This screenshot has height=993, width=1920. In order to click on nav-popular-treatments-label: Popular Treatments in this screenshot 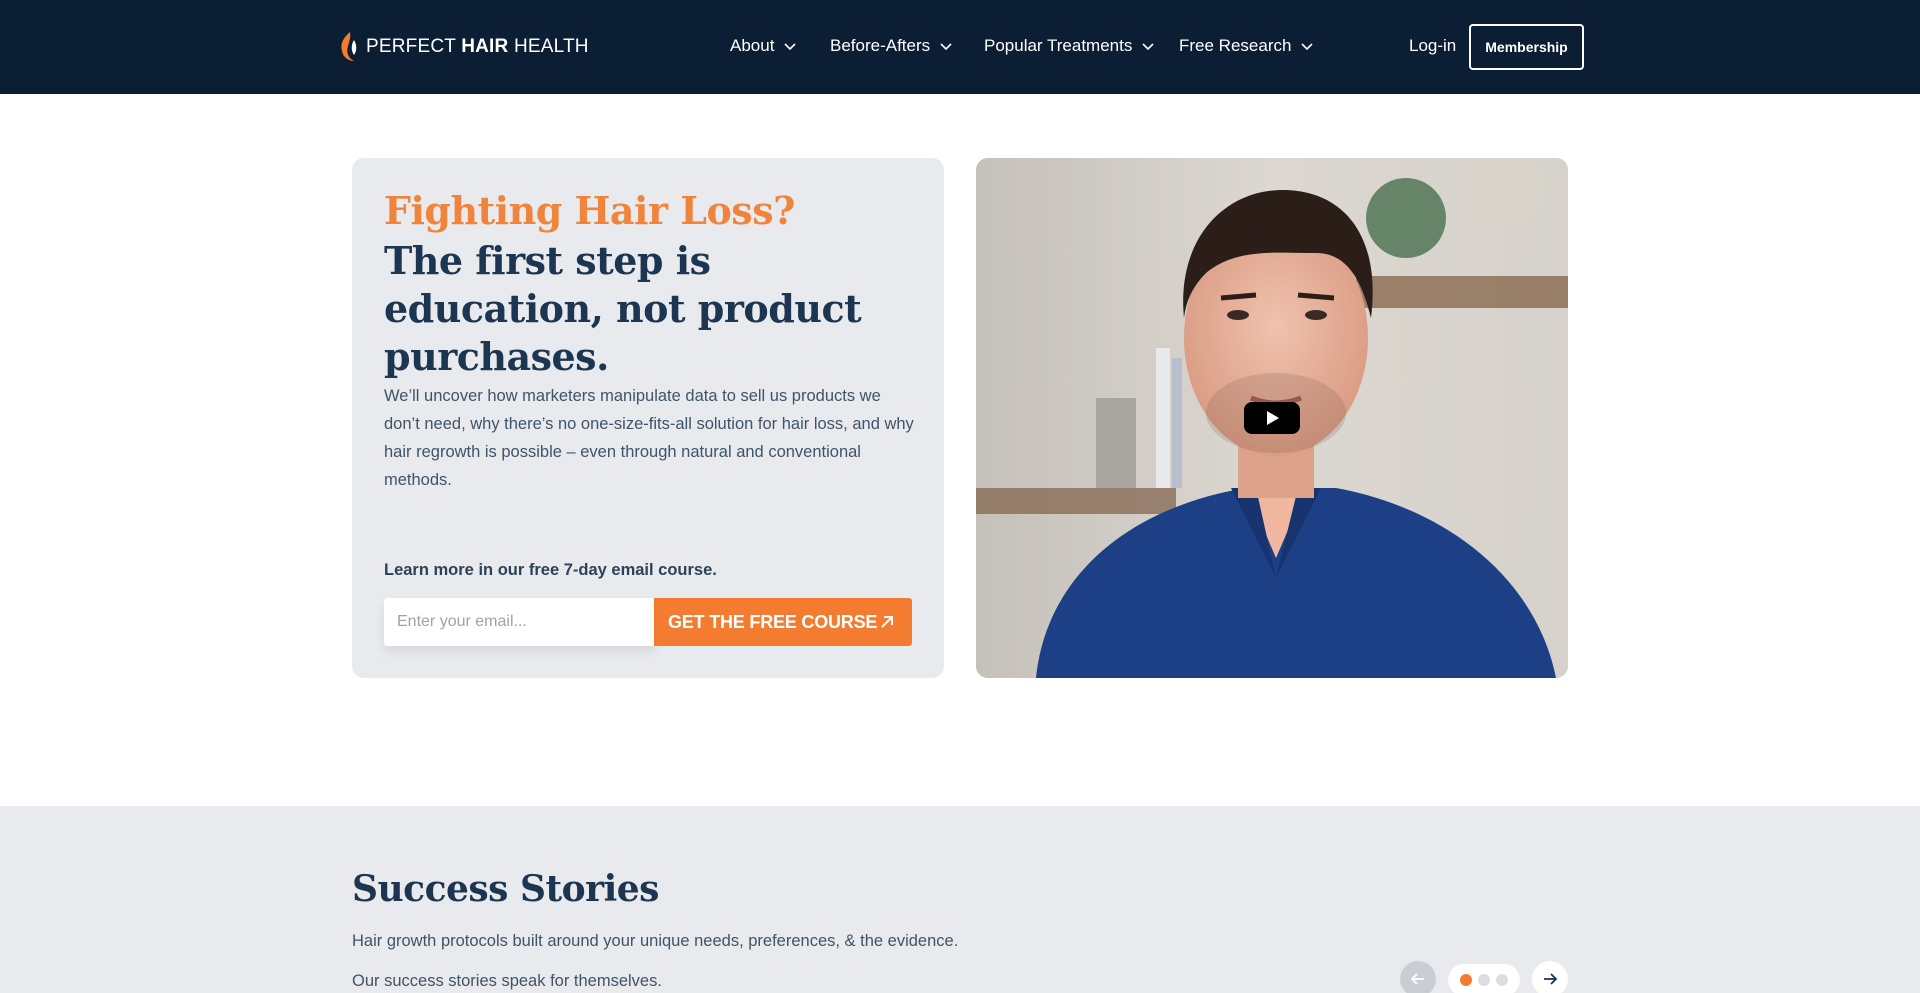, I will do `click(1058, 45)`.